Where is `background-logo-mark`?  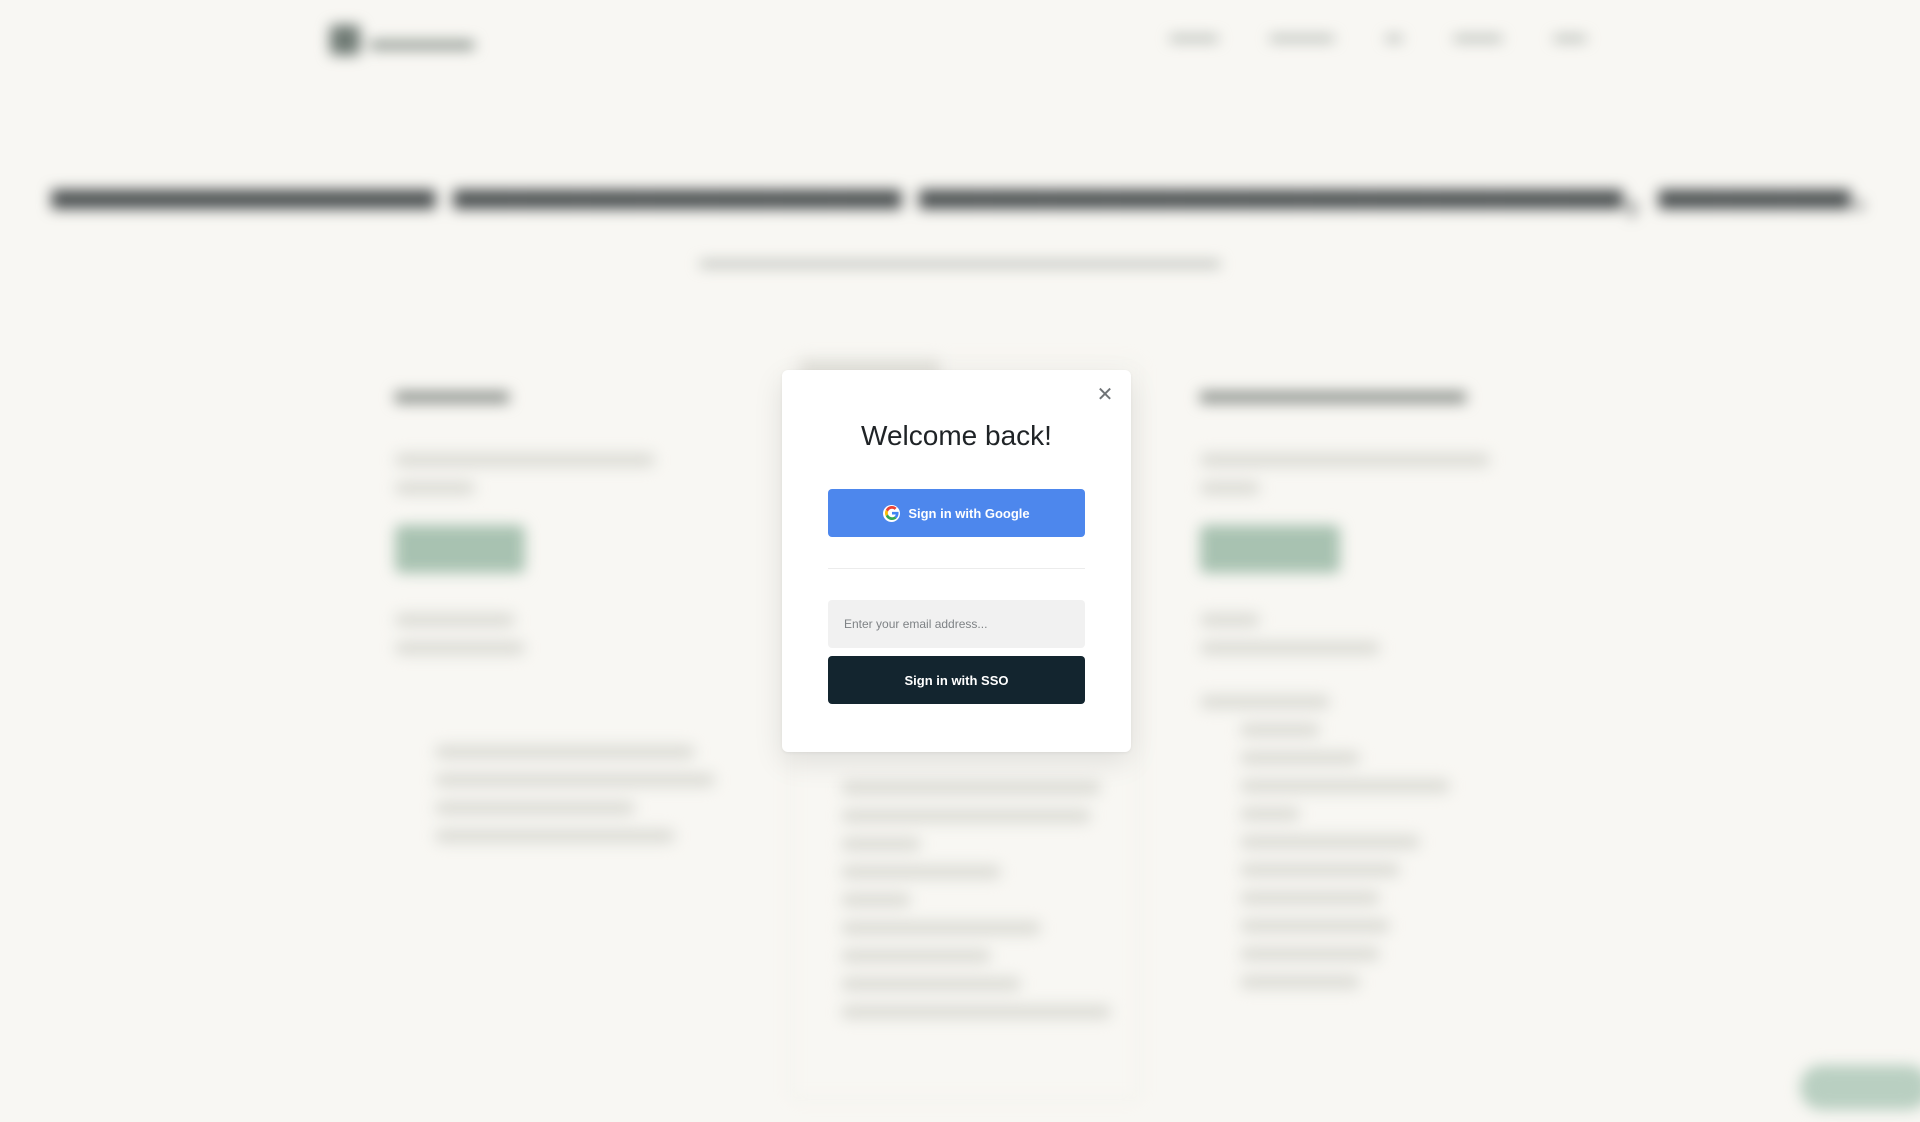 background-logo-mark is located at coordinates (345, 40).